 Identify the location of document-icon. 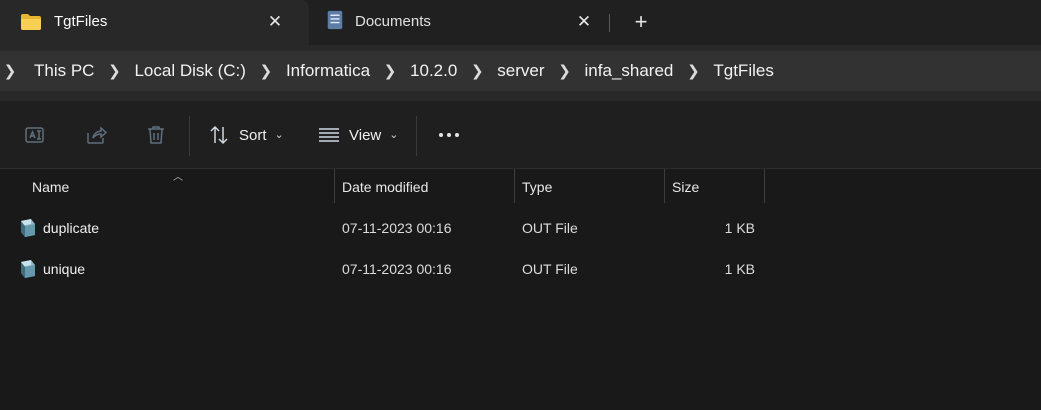
(335, 20).